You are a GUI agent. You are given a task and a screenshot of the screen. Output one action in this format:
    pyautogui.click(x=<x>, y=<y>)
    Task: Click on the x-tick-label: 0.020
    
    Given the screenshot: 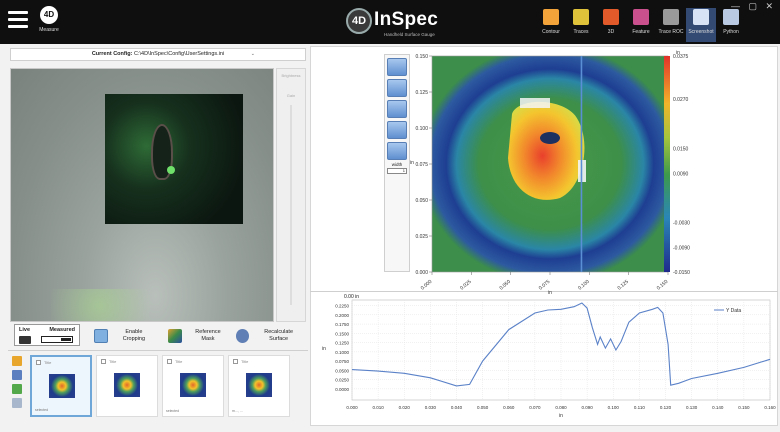 What is the action you would take?
    pyautogui.click(x=405, y=407)
    